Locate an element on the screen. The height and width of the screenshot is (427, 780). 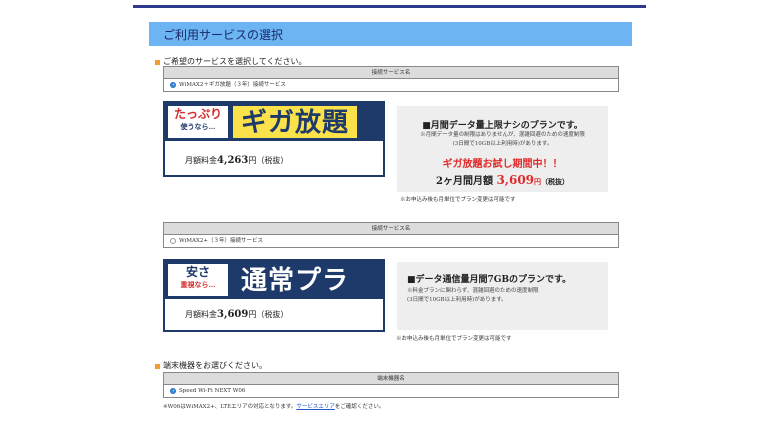
trial-notice: ギガ放題お試し期間中！！ is located at coordinates (502, 164).